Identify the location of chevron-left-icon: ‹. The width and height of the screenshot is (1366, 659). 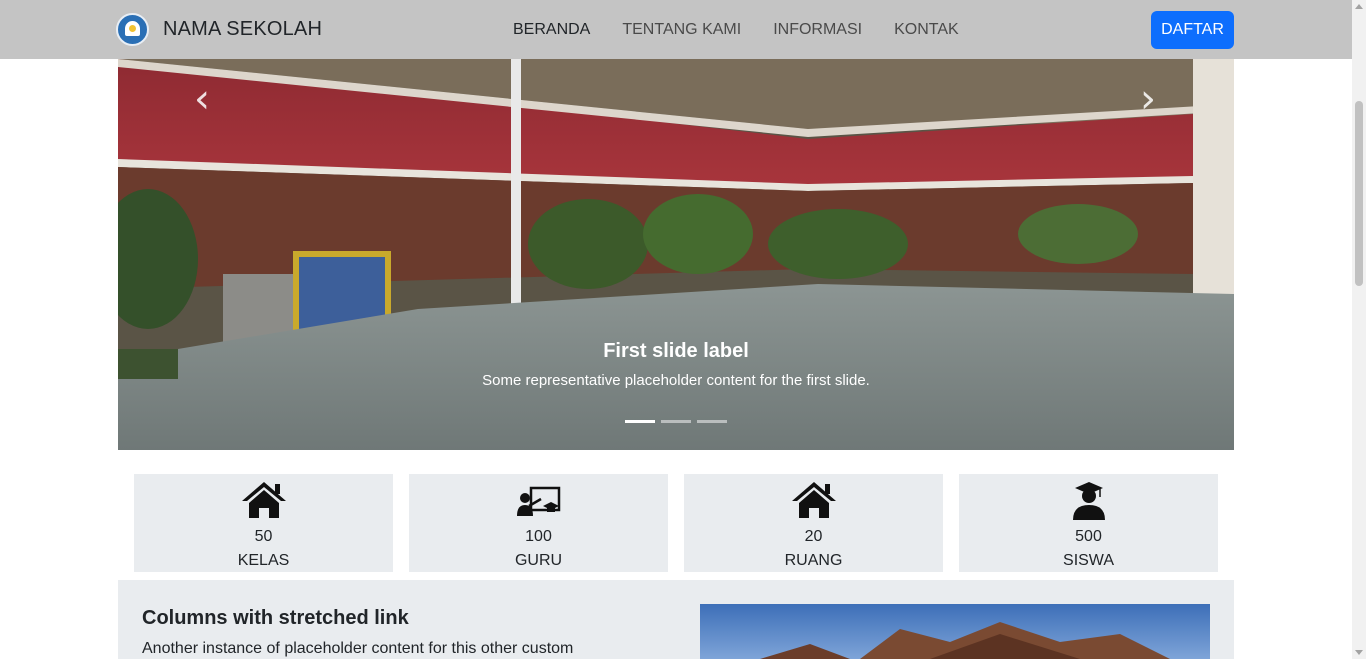
(202, 99).